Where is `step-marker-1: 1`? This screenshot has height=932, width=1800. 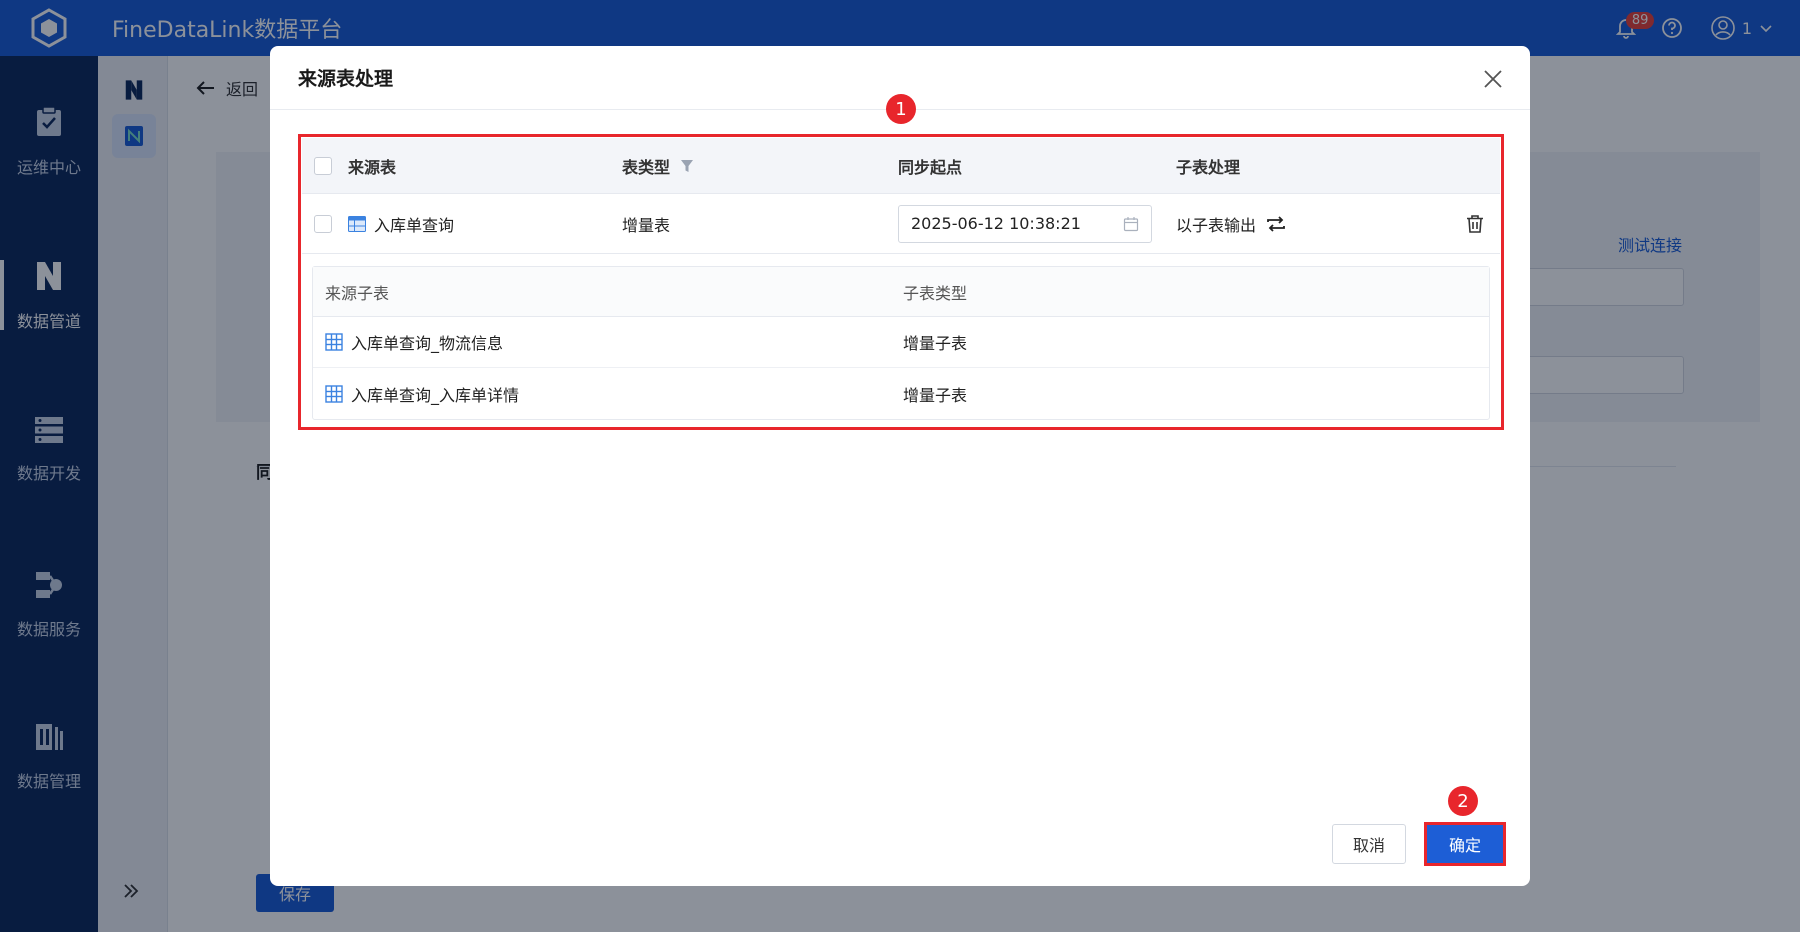 step-marker-1: 1 is located at coordinates (901, 109).